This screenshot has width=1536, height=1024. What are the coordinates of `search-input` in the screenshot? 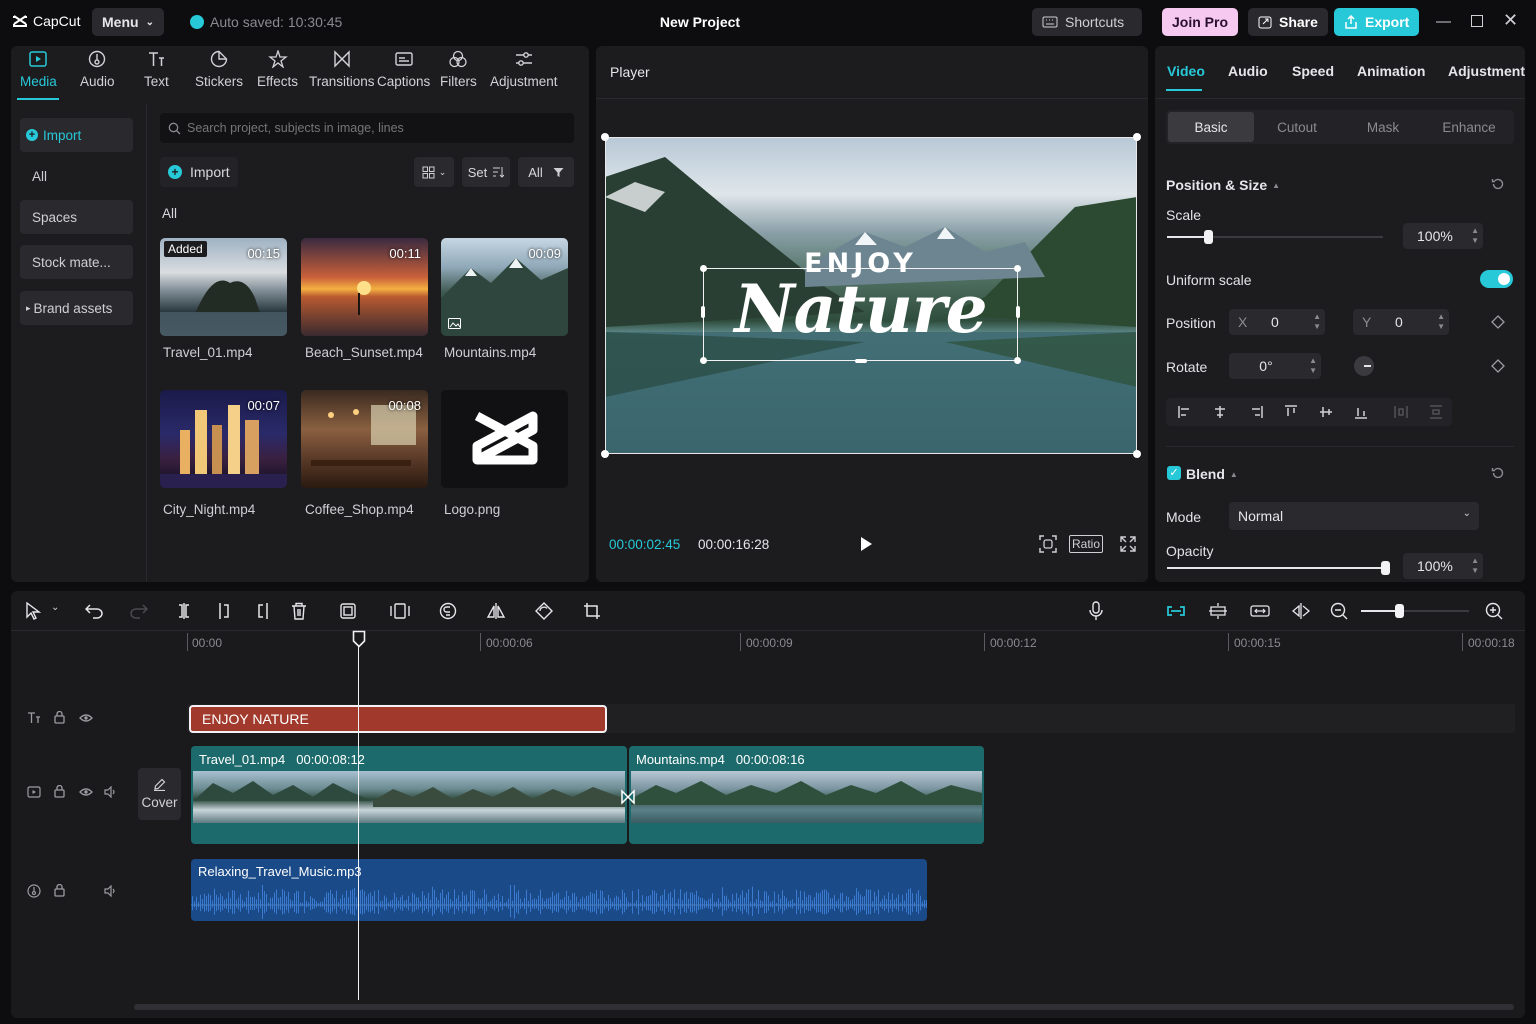 It's located at (377, 128).